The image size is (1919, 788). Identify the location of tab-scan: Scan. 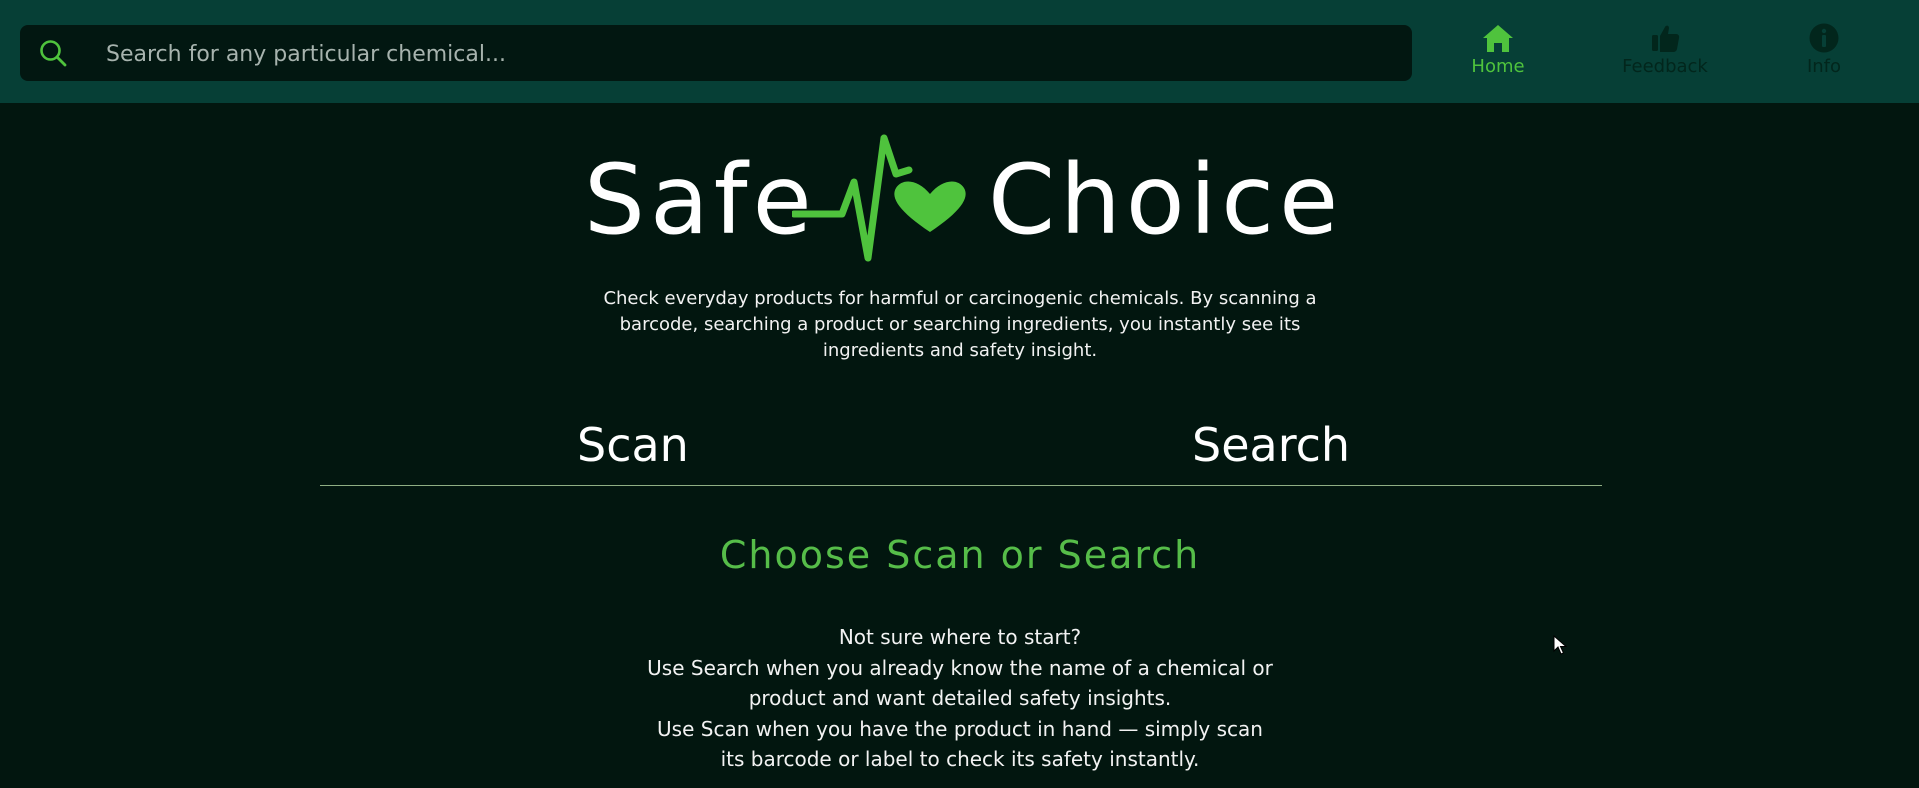
(633, 445).